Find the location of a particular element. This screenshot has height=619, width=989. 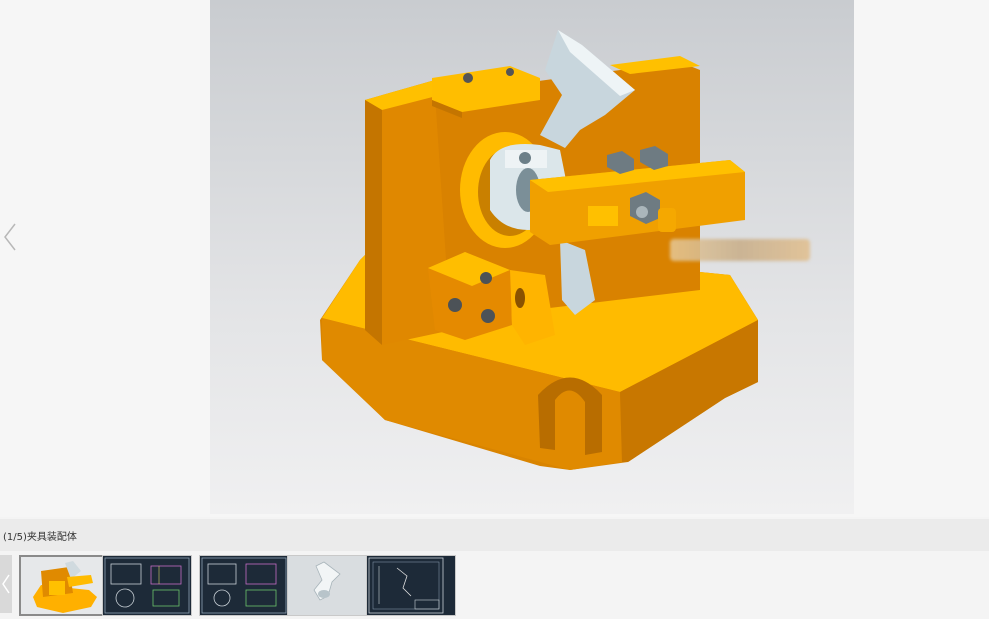

thumb-assembly-3d is located at coordinates (64, 585).